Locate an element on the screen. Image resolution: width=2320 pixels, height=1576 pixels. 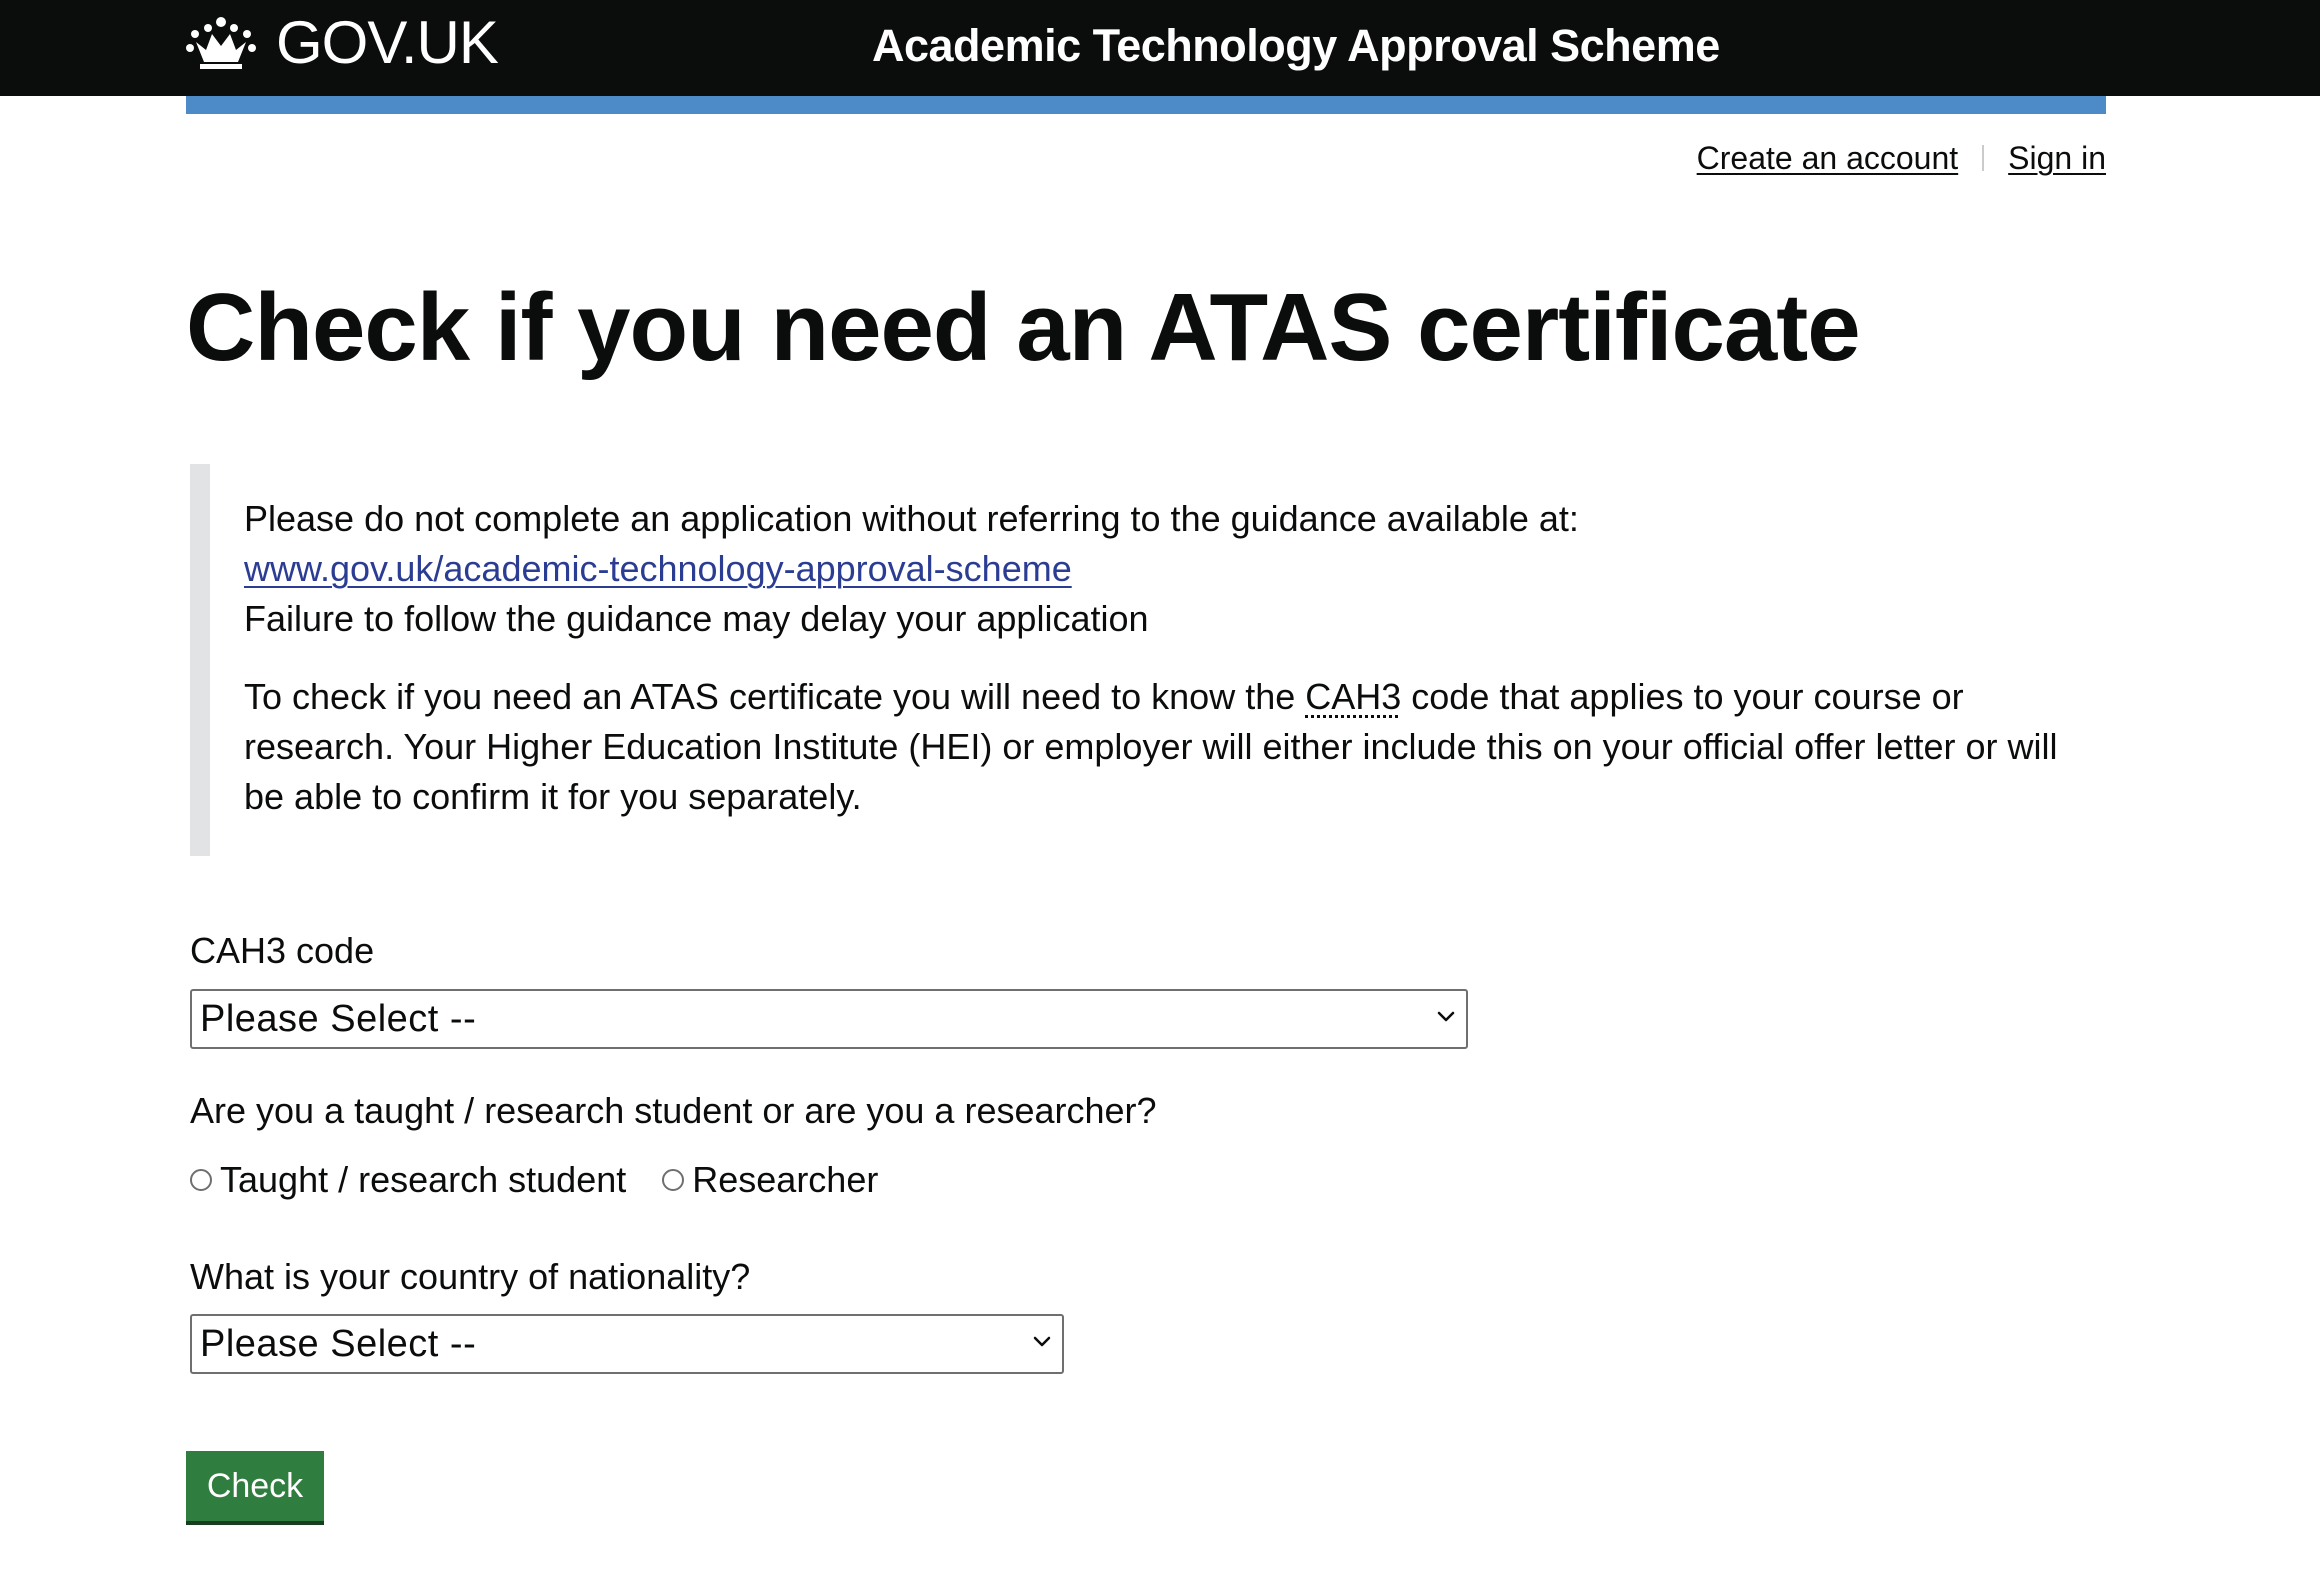
crown-icon is located at coordinates (221, 43).